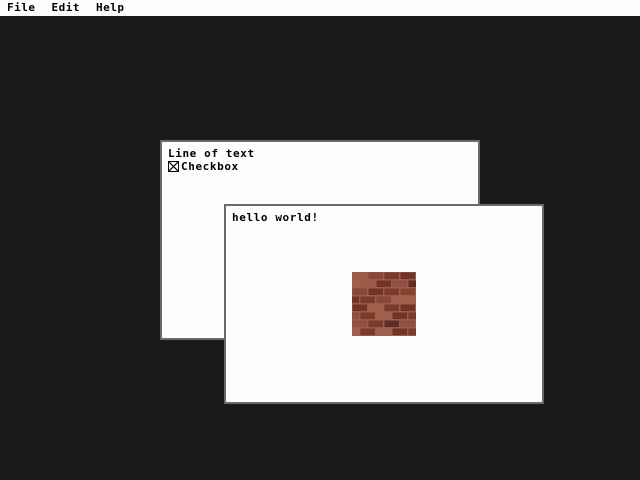 This screenshot has width=640, height=480. What do you see at coordinates (22, 8) in the screenshot?
I see `menu-file: File` at bounding box center [22, 8].